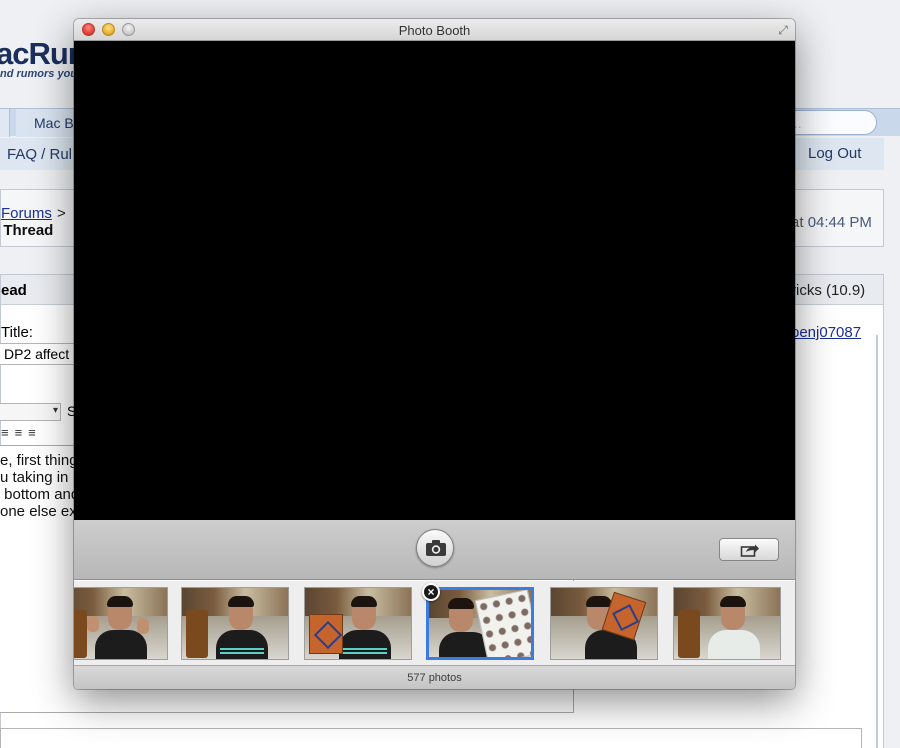 This screenshot has height=748, width=900. What do you see at coordinates (783, 30) in the screenshot?
I see `fullscreen-icon: ⤢` at bounding box center [783, 30].